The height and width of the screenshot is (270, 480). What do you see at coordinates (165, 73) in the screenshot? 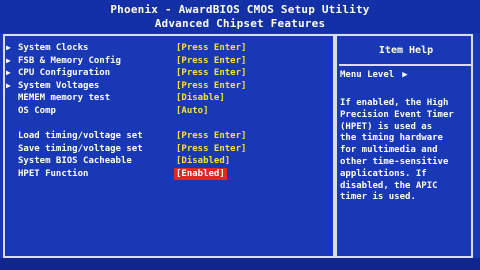
I see `setting-row-cpu-configuration: ▶ CPU Configuration [Press Enter]` at bounding box center [165, 73].